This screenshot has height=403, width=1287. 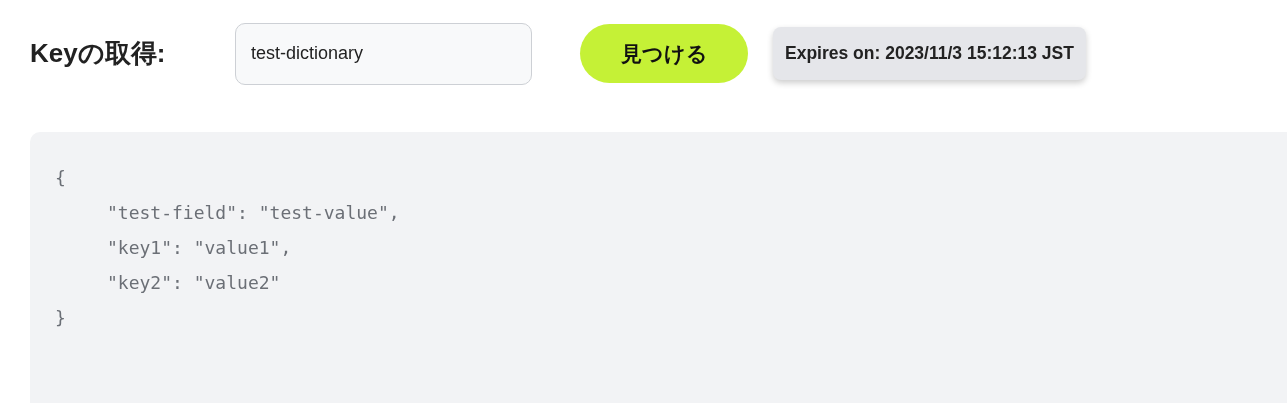 What do you see at coordinates (60, 318) in the screenshot?
I see `code-line: }` at bounding box center [60, 318].